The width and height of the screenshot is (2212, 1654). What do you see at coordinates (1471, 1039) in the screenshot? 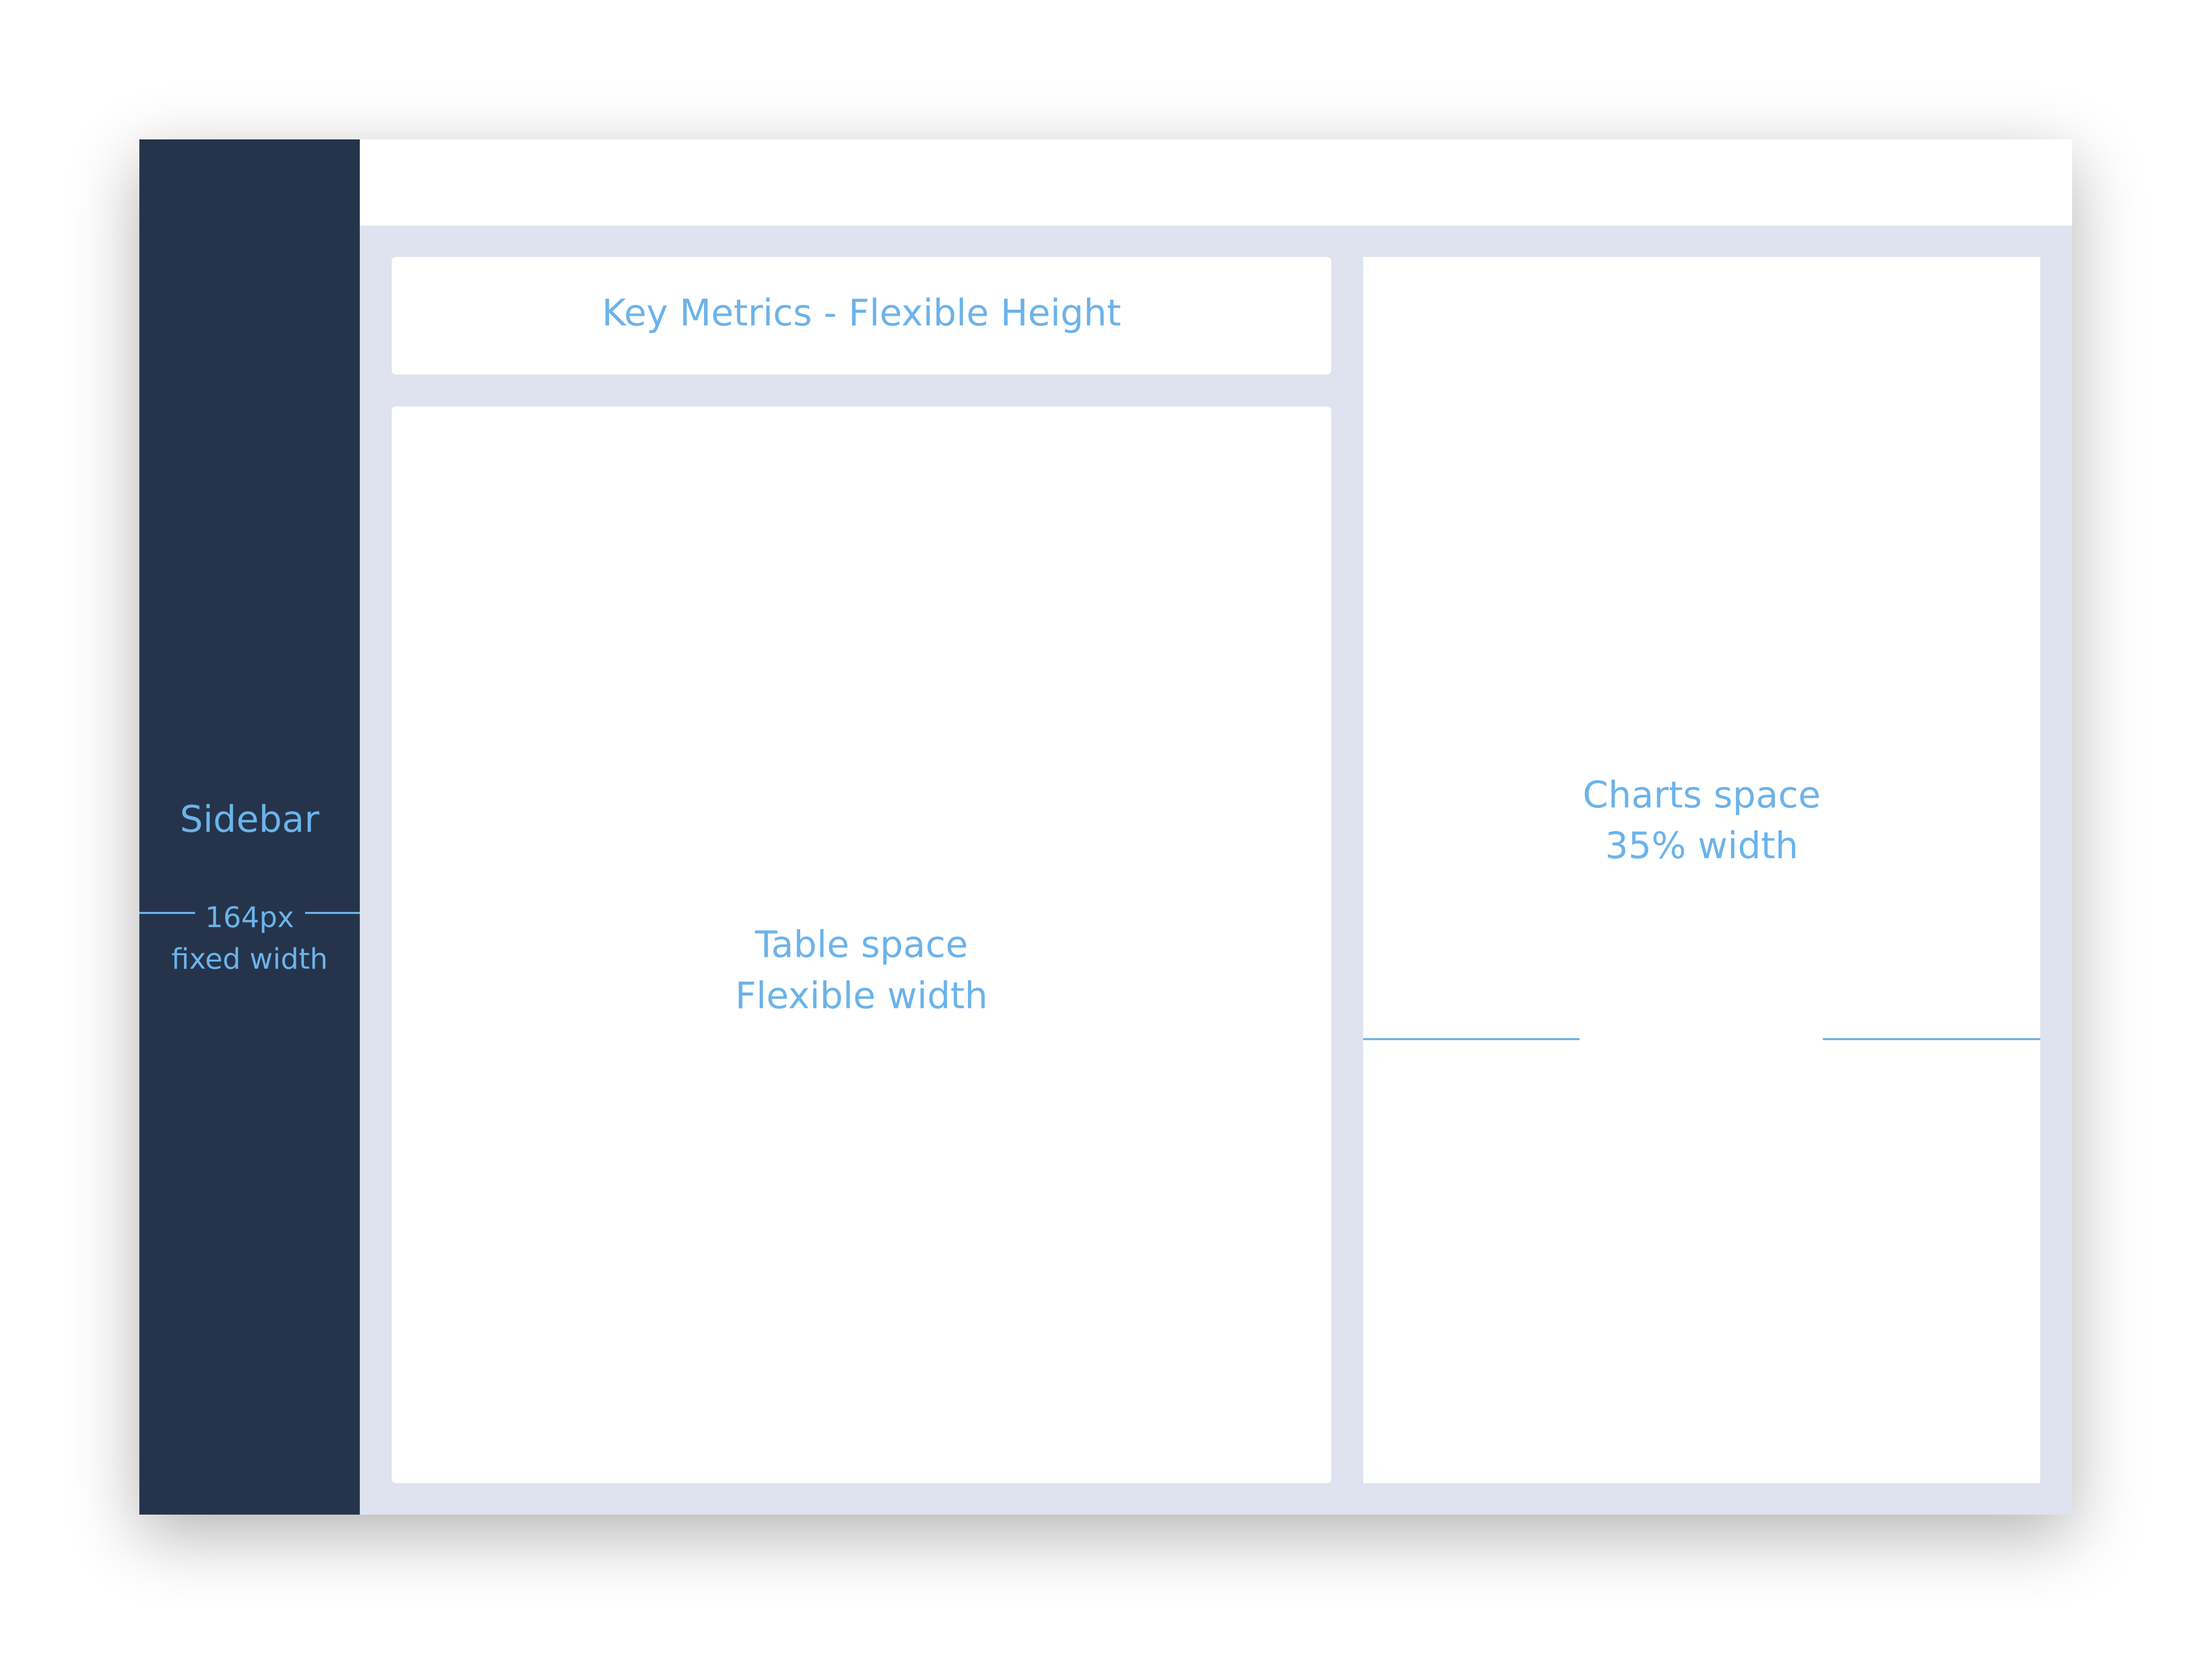
I see `charts-dimension-line-left` at bounding box center [1471, 1039].